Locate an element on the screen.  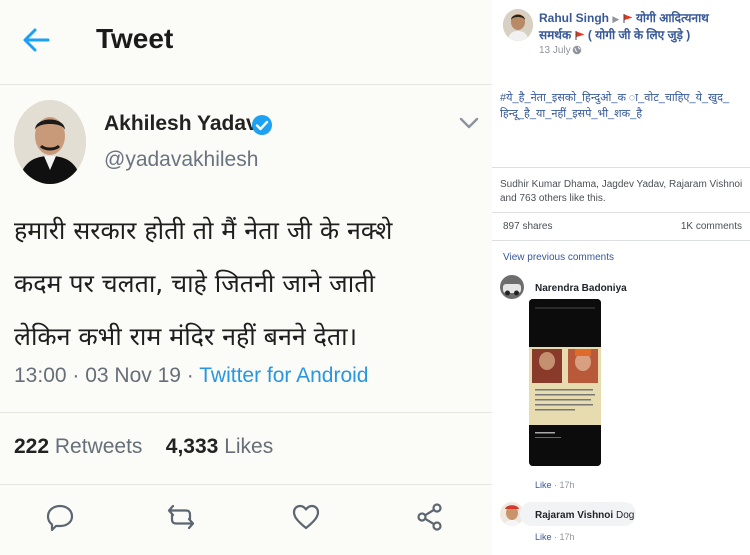
group-suffix: ( योगी जी के लिए जुड़े ) is located at coordinates (639, 35).